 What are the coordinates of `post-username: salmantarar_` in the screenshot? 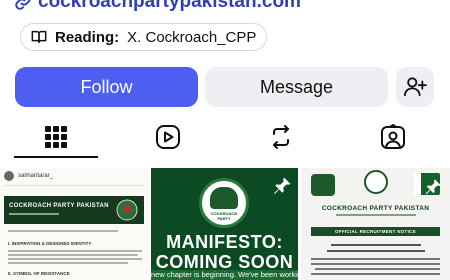 It's located at (36, 176).